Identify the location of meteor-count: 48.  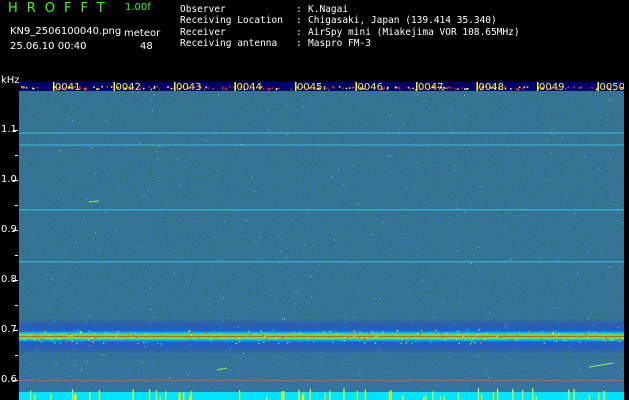
(146, 46).